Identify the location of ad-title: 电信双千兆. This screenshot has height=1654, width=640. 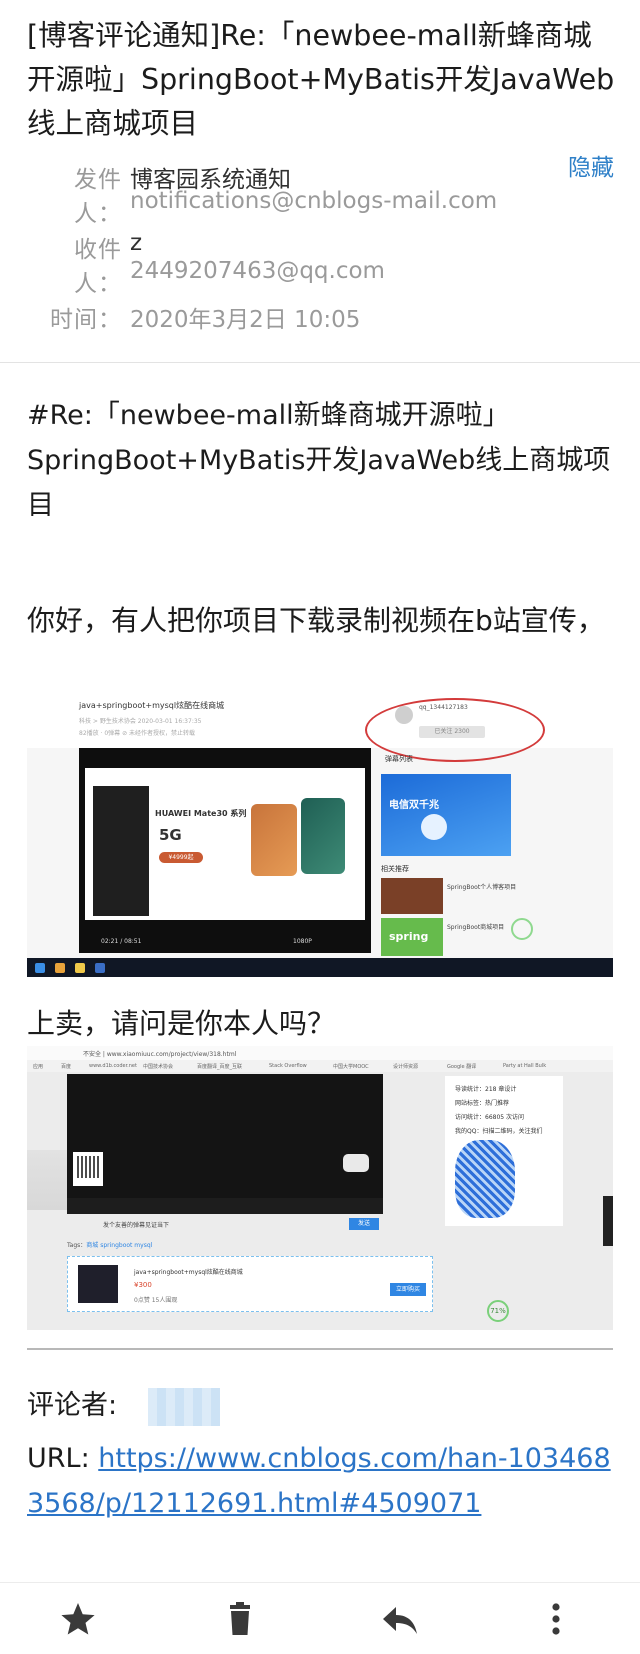
(414, 805).